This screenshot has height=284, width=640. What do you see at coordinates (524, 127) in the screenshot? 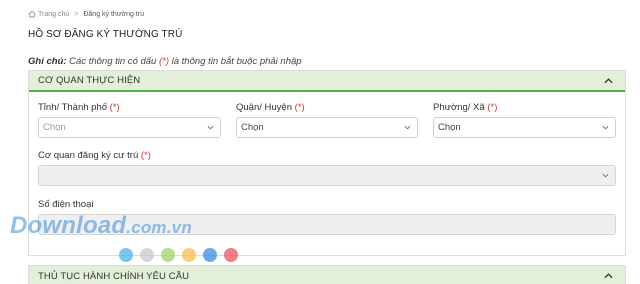
I see `ward-select: Chọn` at bounding box center [524, 127].